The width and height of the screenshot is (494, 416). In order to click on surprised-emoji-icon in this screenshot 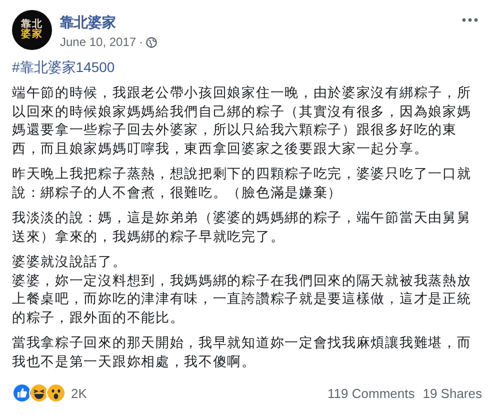, I will do `click(56, 393)`.